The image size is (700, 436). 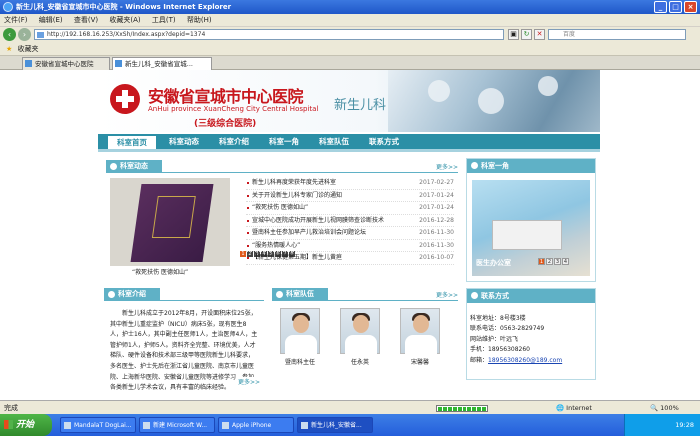 What do you see at coordinates (384, 141) in the screenshot?
I see `nav-contact: 联系方式` at bounding box center [384, 141].